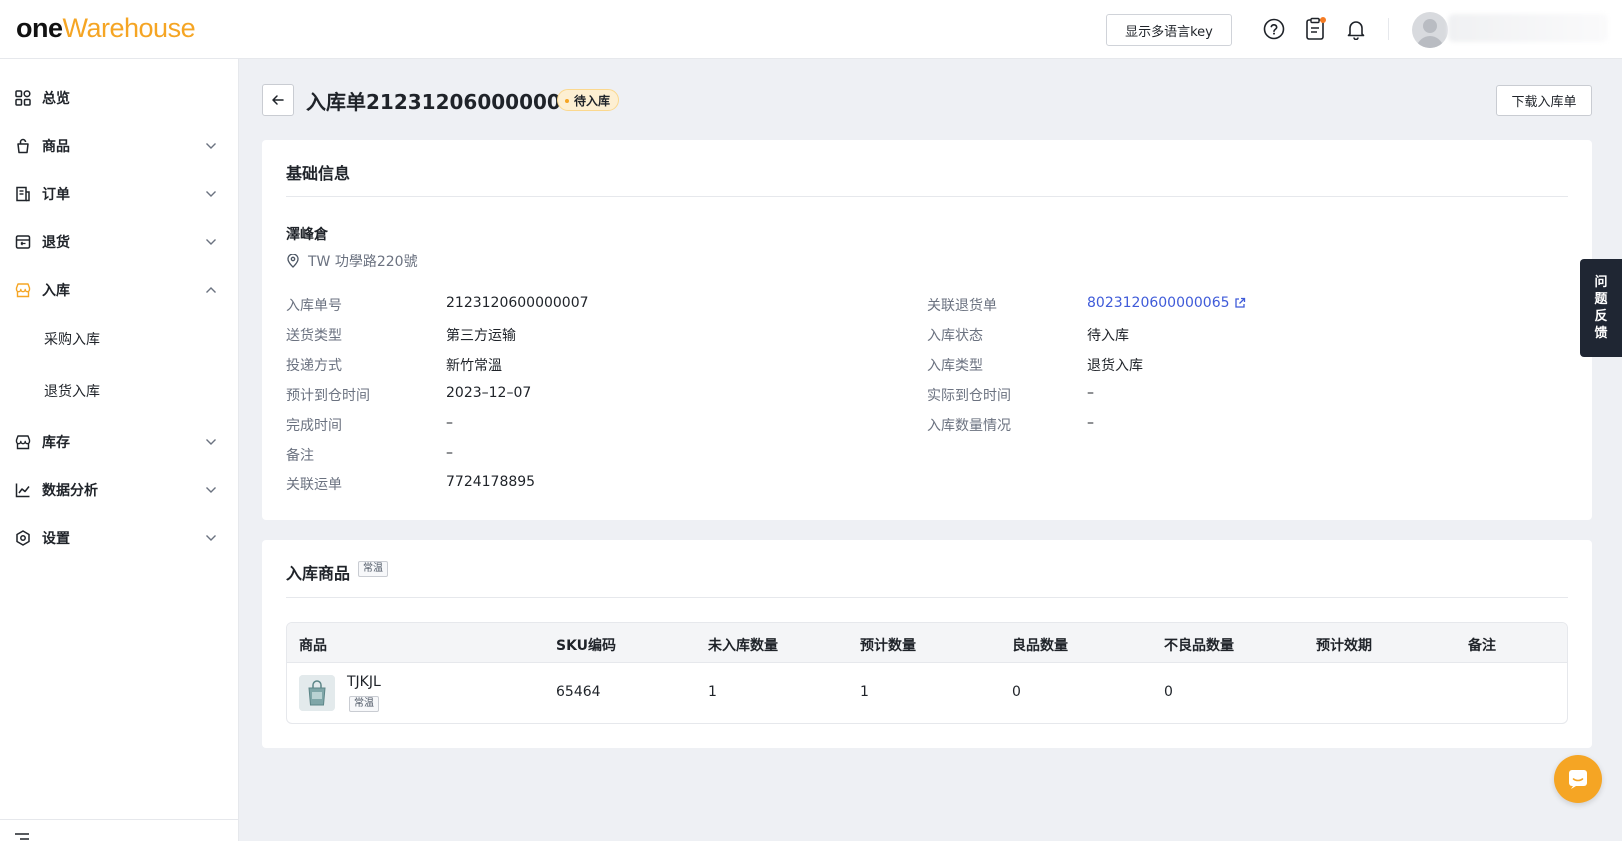 The height and width of the screenshot is (841, 1622). What do you see at coordinates (588, 100) in the screenshot?
I see `status-badge: 待入库` at bounding box center [588, 100].